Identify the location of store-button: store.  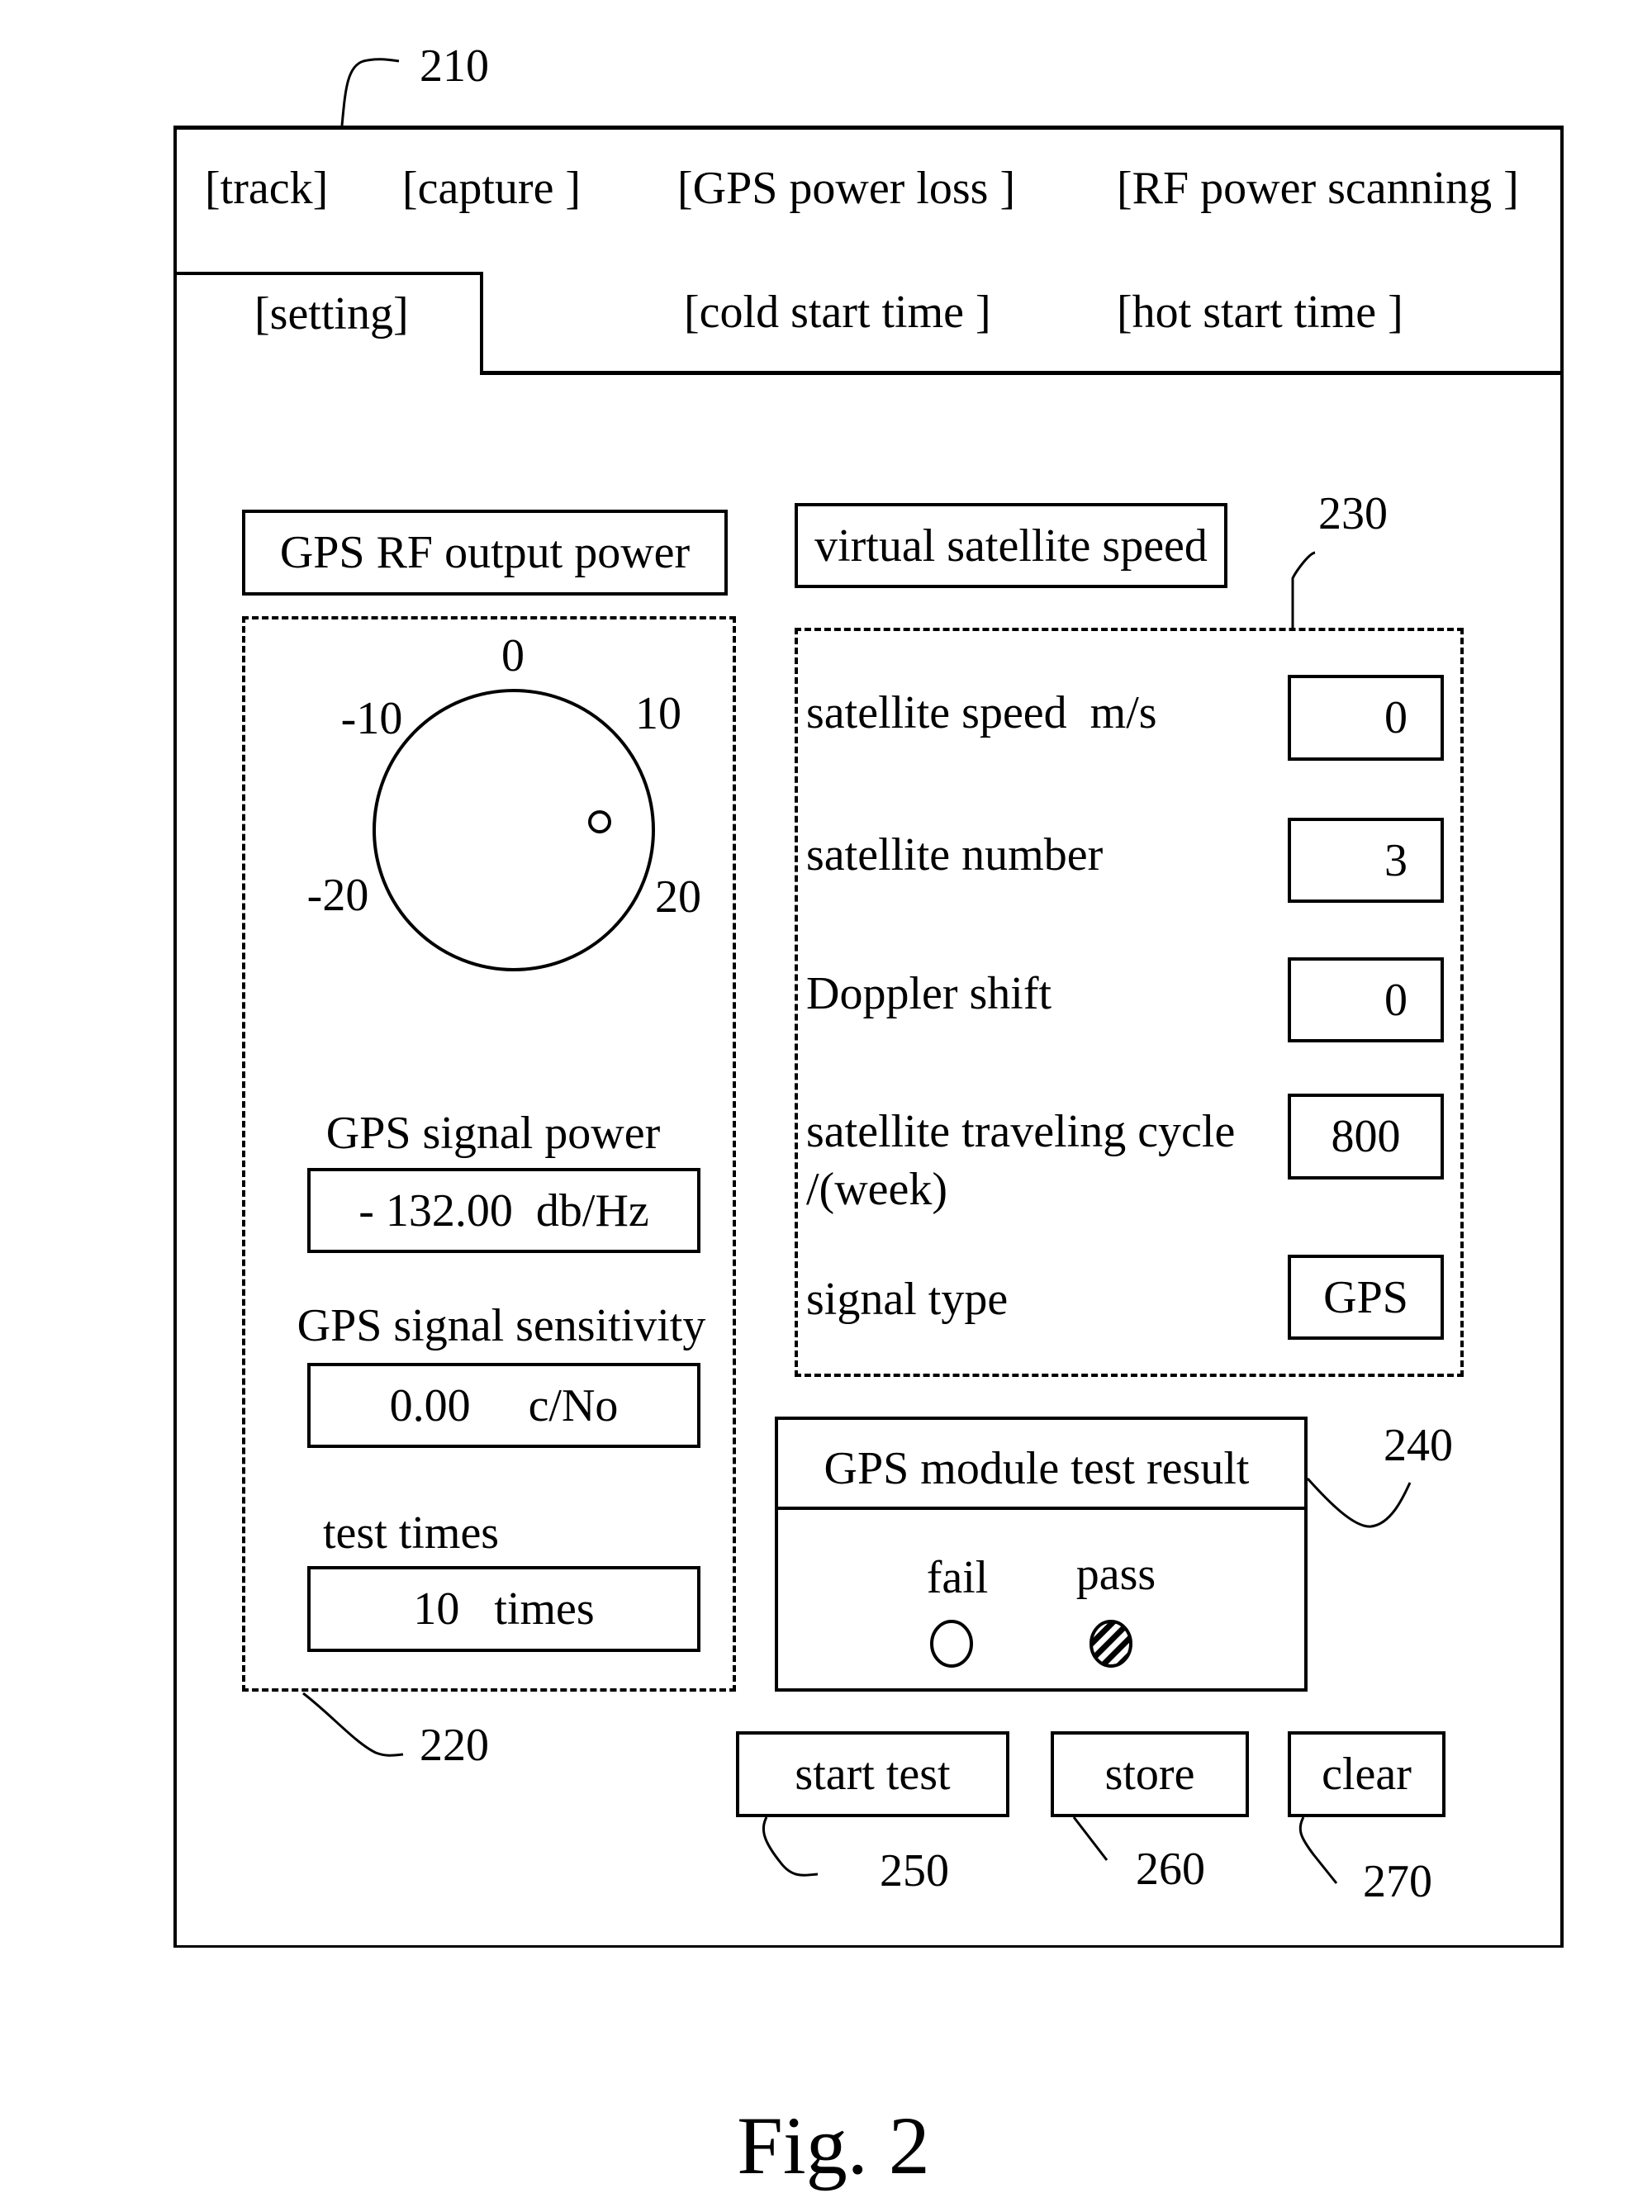
(1150, 1774).